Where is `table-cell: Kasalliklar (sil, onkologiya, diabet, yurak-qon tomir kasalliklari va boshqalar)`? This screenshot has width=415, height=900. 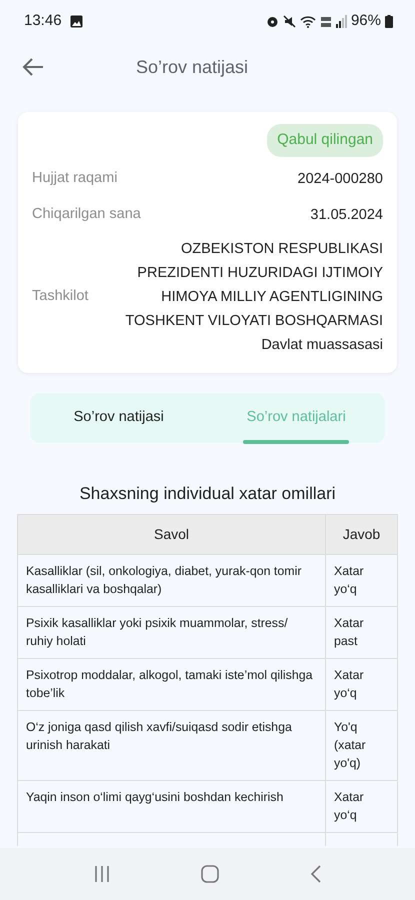
table-cell: Kasalliklar (sil, onkologiya, diabet, yurak-qon tomir kasalliklari va boshqalar) is located at coordinates (172, 580).